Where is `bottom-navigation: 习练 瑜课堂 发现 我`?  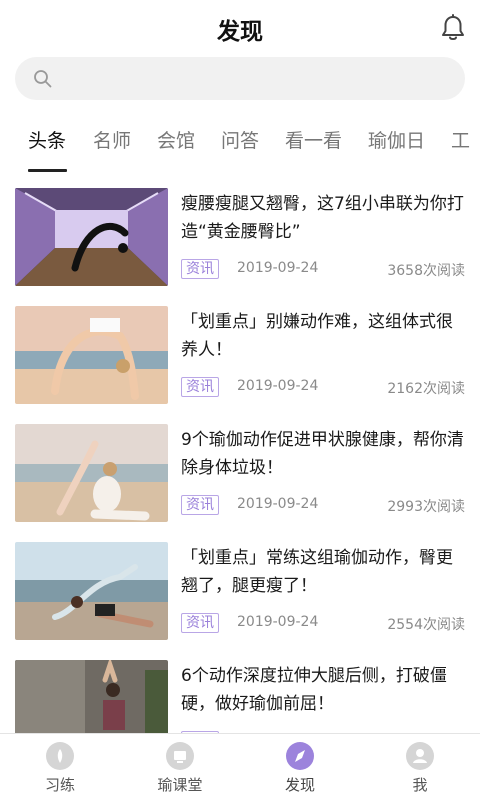 bottom-navigation: 习练 瑜课堂 发现 我 is located at coordinates (240, 766).